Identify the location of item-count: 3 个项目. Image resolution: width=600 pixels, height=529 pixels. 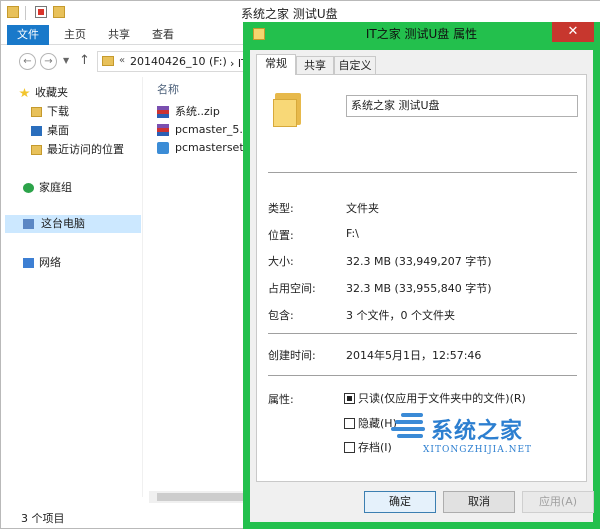
(43, 518).